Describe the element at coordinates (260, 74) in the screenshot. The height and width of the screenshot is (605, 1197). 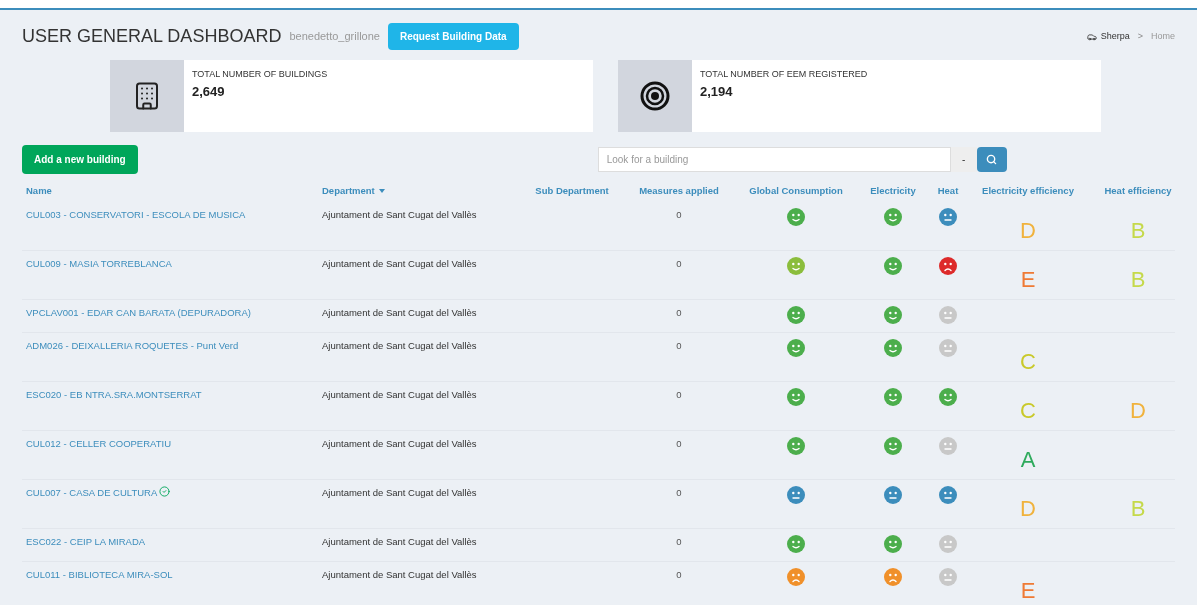
I see `stat-label: TOTAL NUMBER OF BUILDINGS` at that location.